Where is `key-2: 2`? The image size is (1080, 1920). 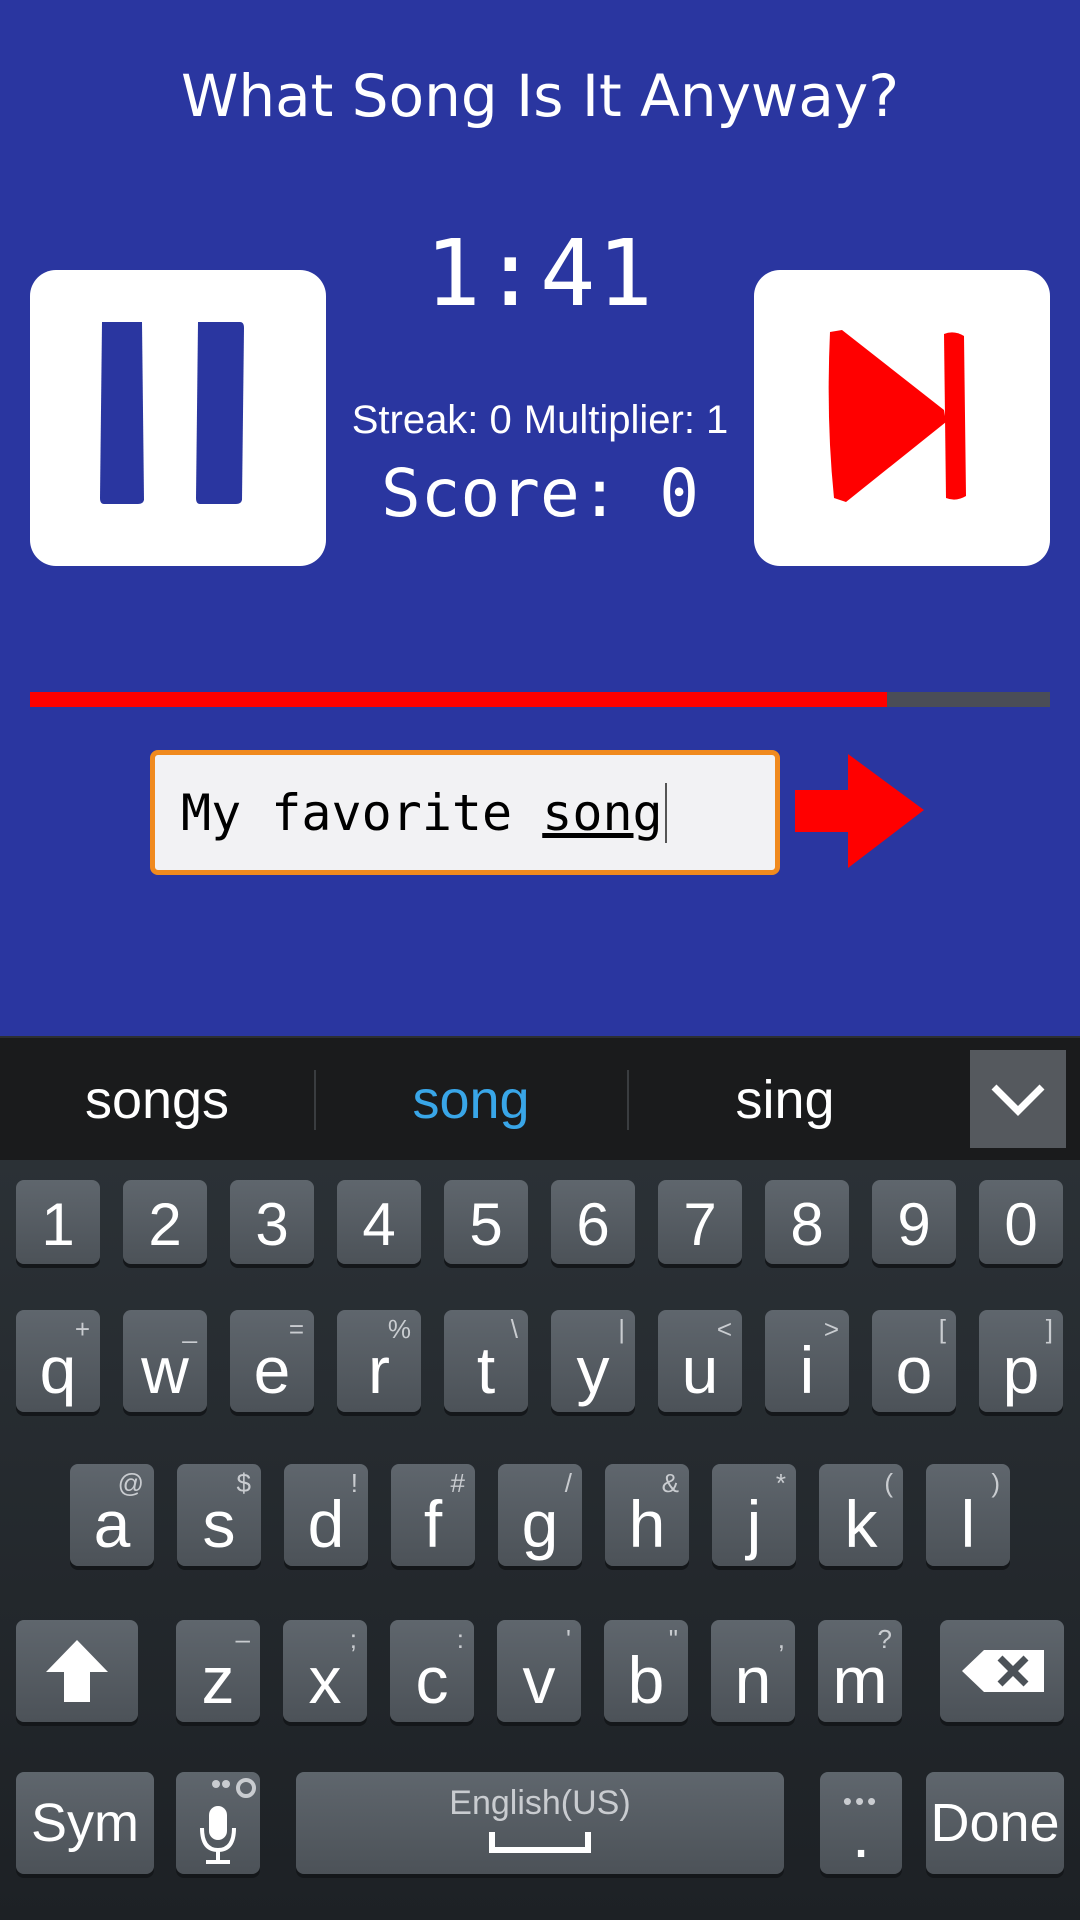 key-2: 2 is located at coordinates (165, 1222).